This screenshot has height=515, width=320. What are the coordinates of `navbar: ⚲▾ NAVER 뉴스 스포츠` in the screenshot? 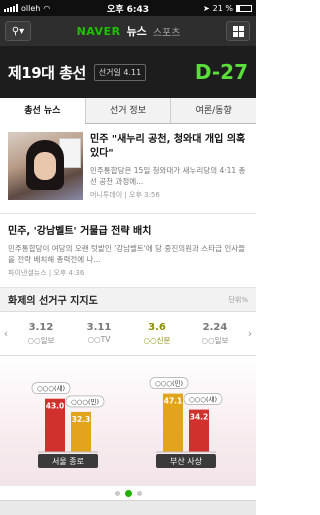 It's located at (128, 31).